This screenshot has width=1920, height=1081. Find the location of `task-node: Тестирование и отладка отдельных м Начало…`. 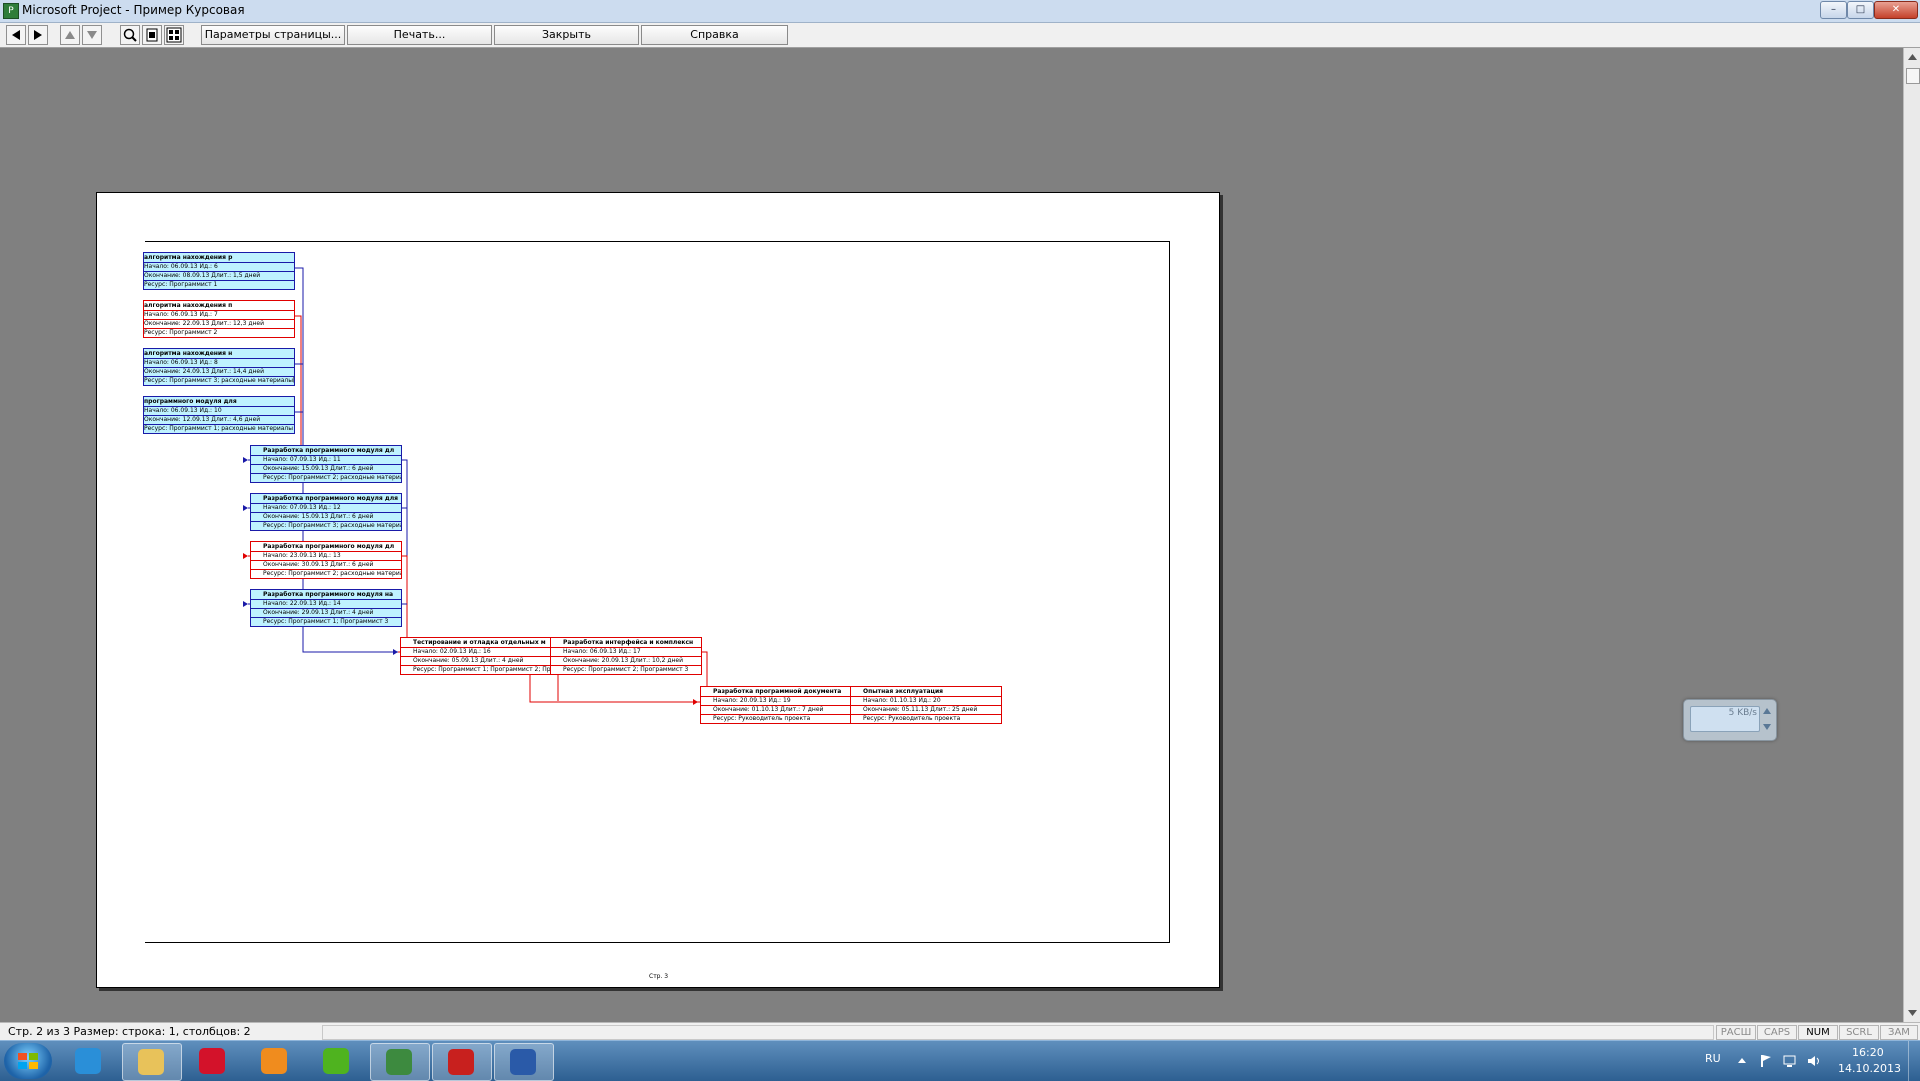

task-node: Тестирование и отладка отдельных м Начало… is located at coordinates (476, 656).